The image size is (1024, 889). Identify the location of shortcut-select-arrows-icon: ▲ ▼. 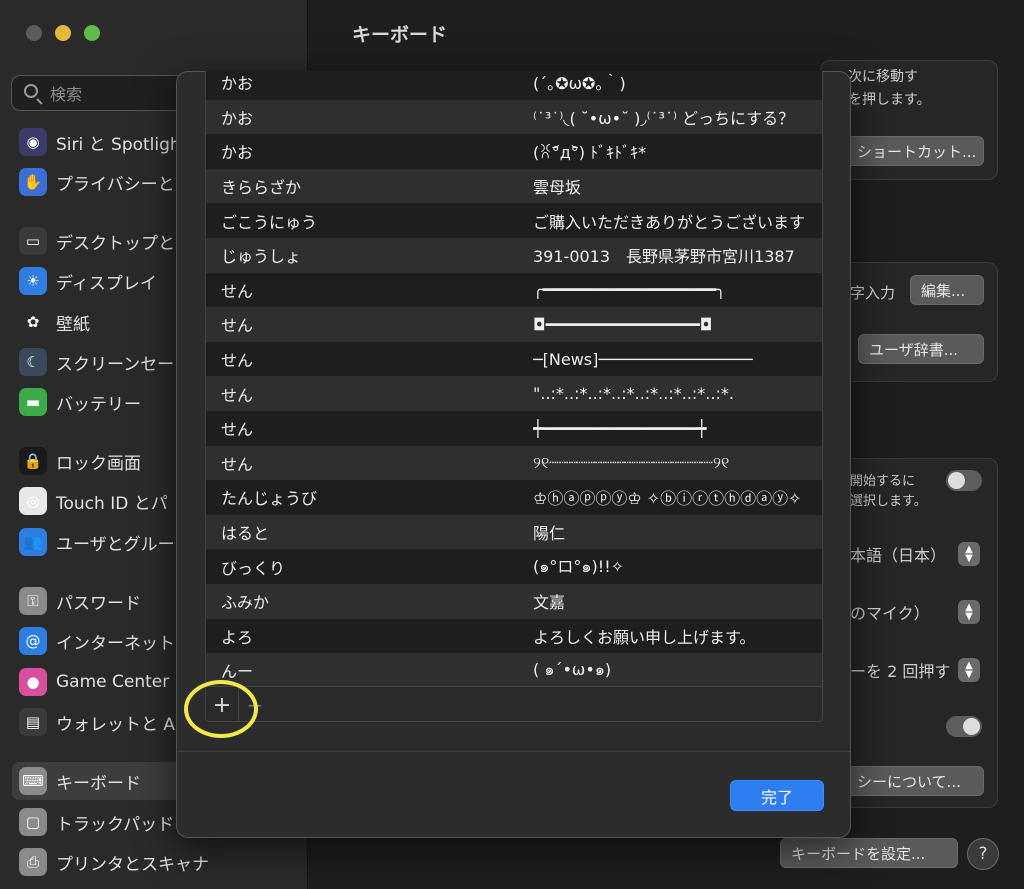
(969, 670).